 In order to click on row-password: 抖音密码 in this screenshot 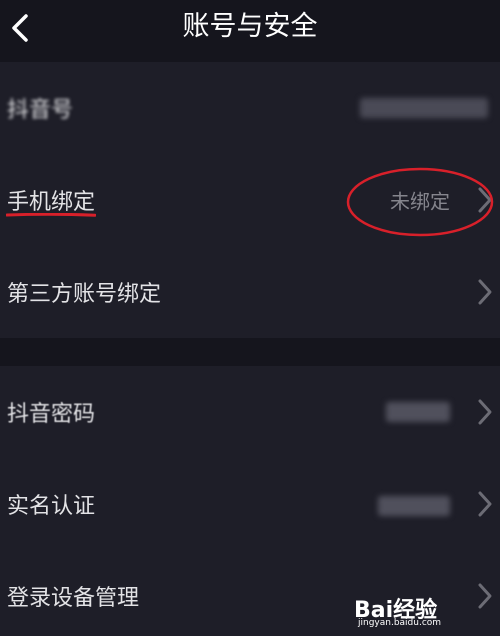, I will do `click(250, 412)`.